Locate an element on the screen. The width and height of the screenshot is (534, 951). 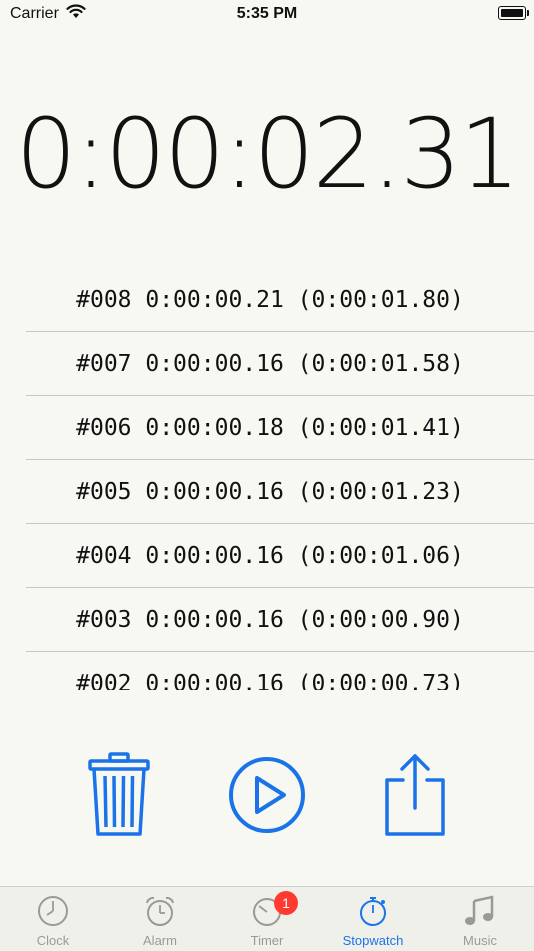
lap-row: #003 0:00:00.16 (0:00:00.90) is located at coordinates (280, 620).